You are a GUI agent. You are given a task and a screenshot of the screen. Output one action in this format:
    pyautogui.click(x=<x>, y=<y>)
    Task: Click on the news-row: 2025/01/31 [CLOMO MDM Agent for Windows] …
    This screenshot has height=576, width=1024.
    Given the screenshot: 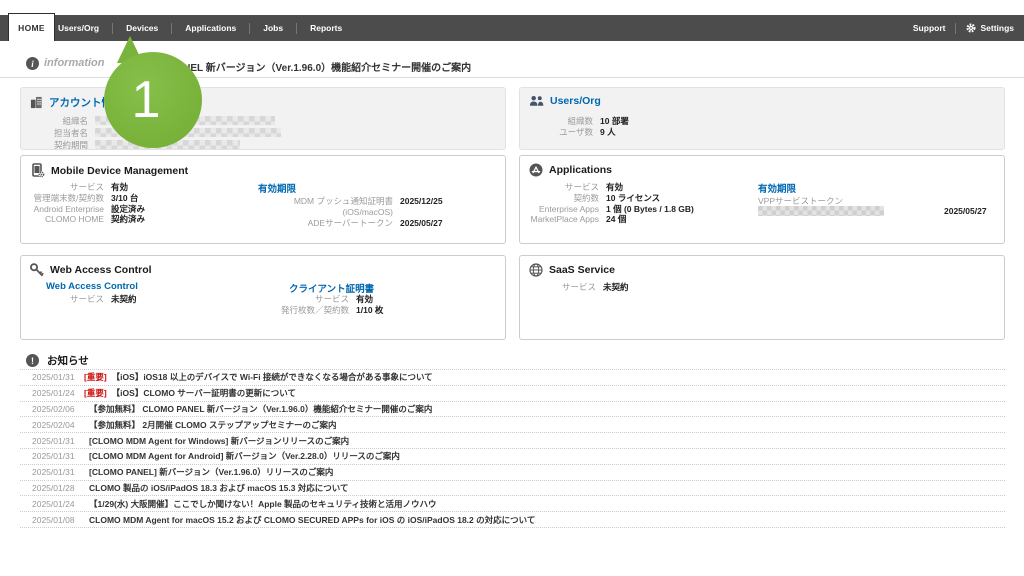 What is the action you would take?
    pyautogui.click(x=512, y=441)
    